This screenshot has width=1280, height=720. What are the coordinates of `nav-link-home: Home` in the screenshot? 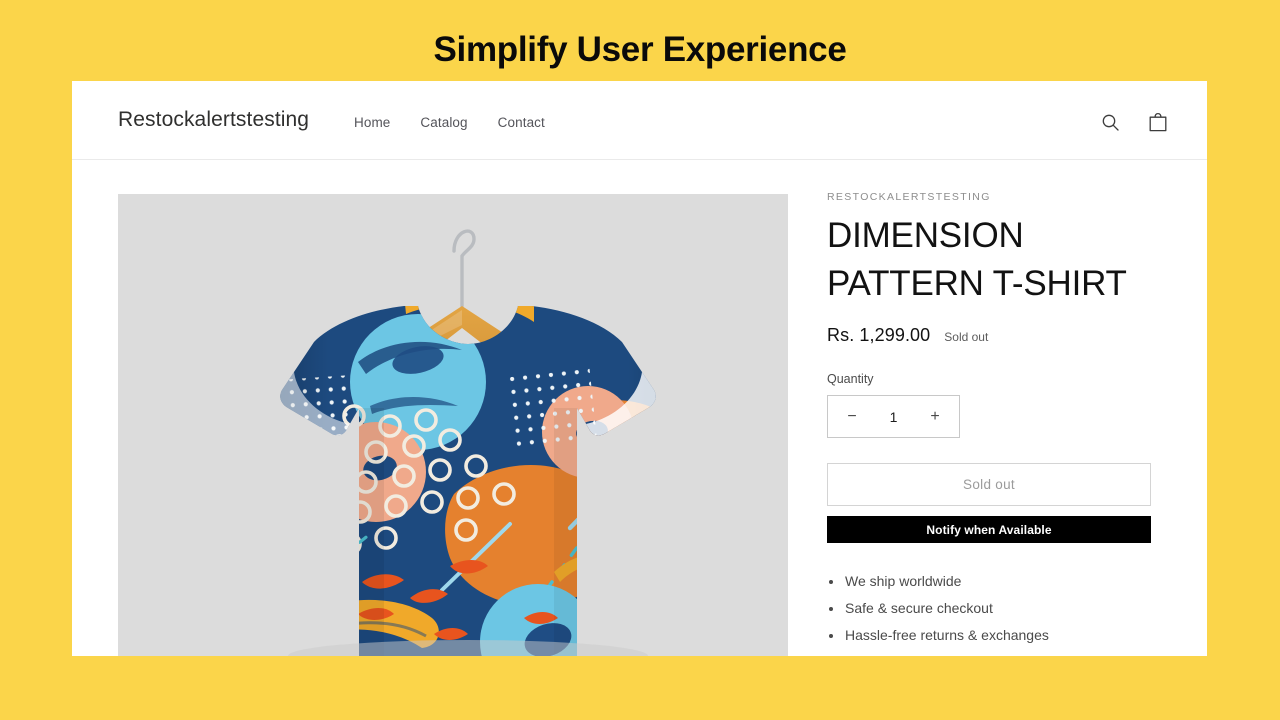 It's located at (372, 122).